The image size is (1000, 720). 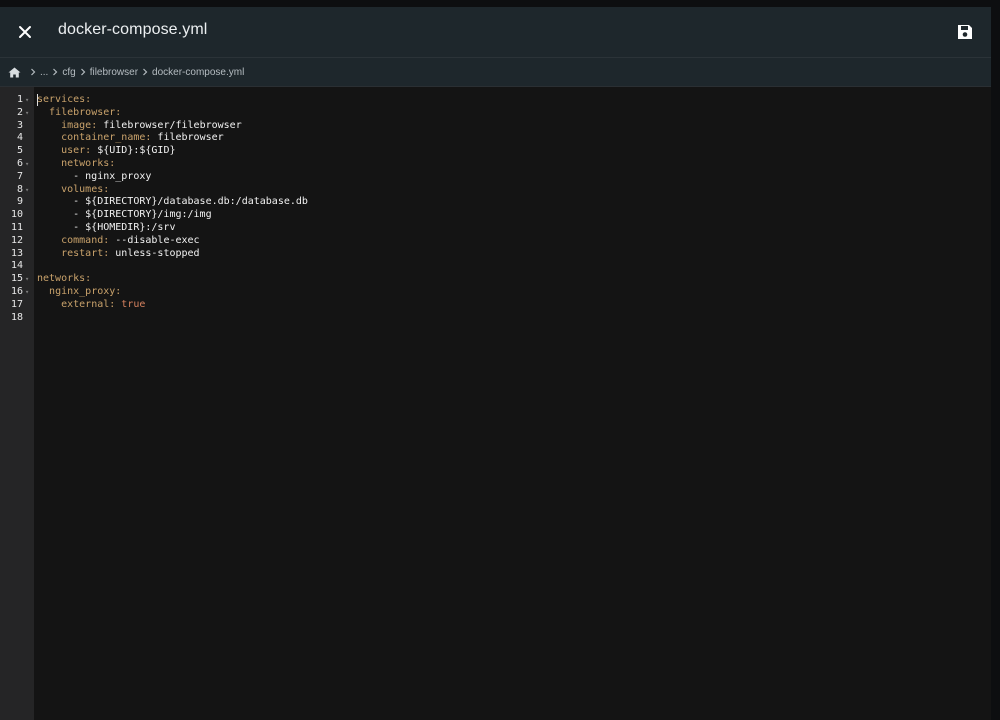 I want to click on code-line: 3 image: filebrowser/filebrowser, so click(x=495, y=126).